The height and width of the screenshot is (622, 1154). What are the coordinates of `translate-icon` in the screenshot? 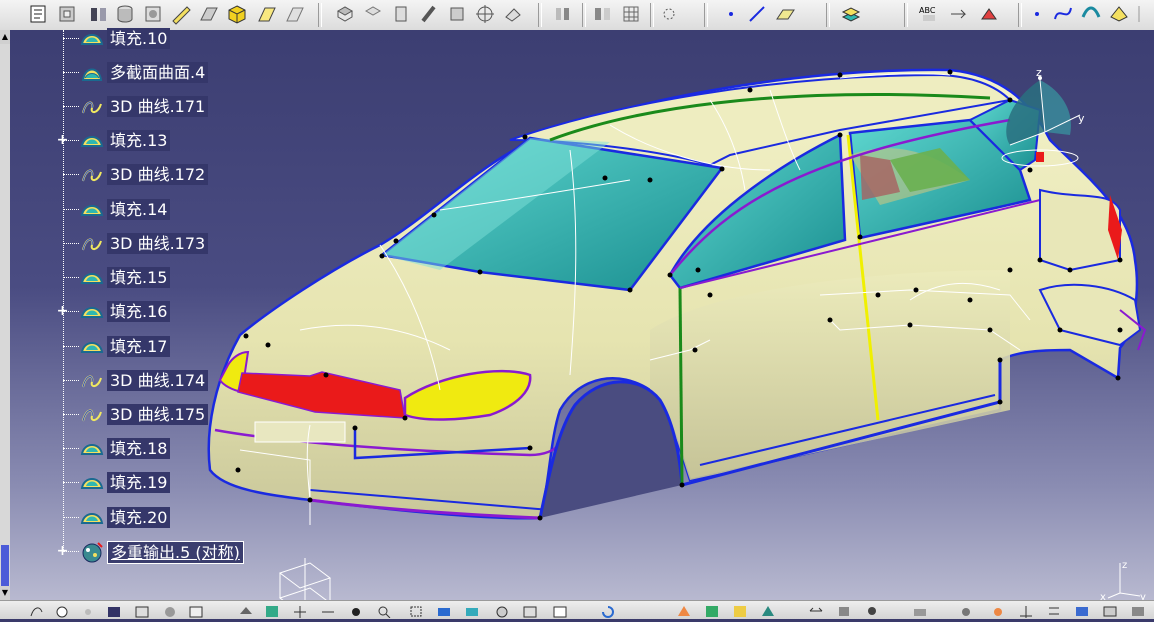 It's located at (513, 14).